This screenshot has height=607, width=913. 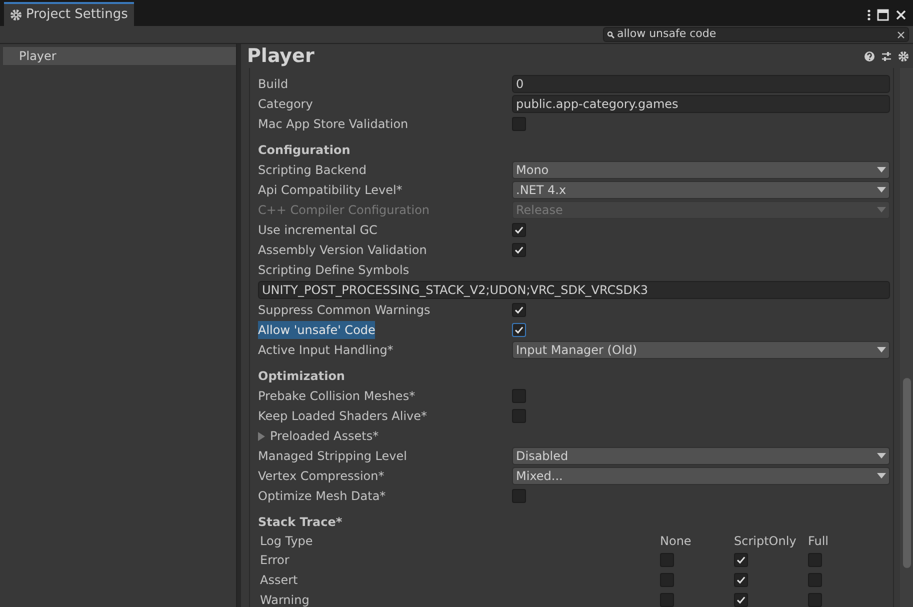 What do you see at coordinates (701, 190) in the screenshot?
I see `dropdown: .NET 4.x` at bounding box center [701, 190].